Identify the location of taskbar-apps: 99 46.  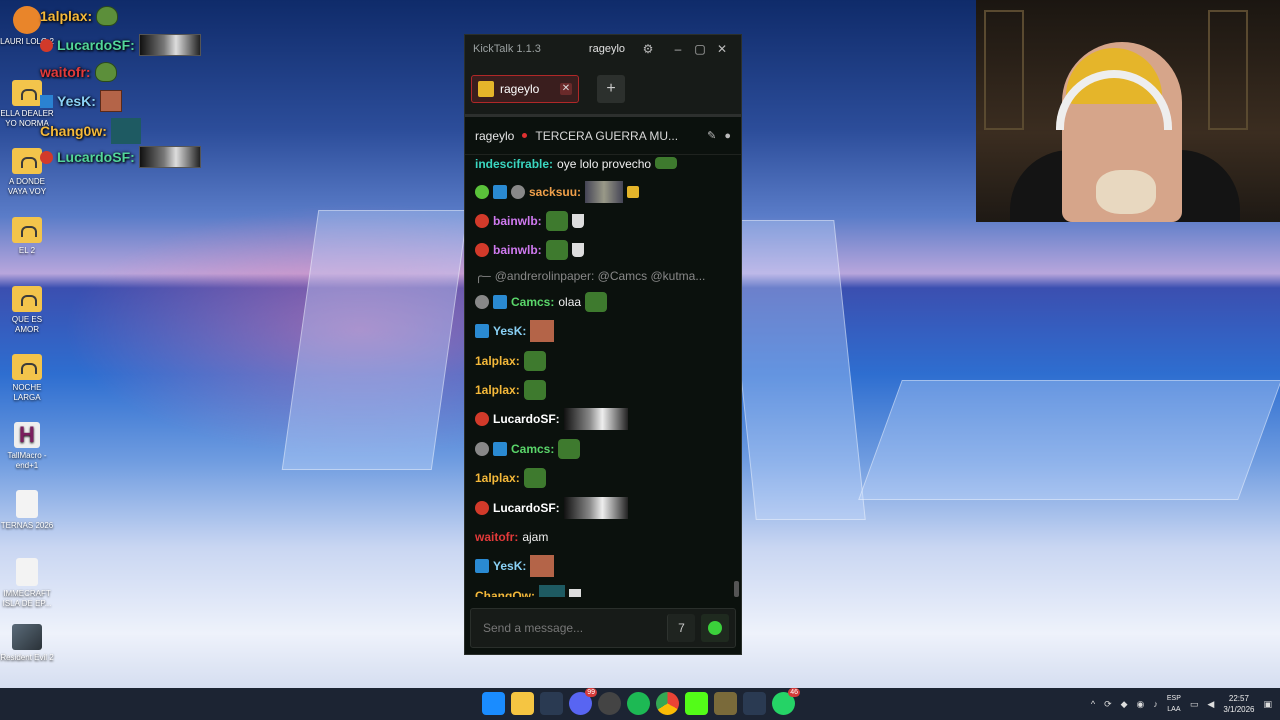
(641, 701).